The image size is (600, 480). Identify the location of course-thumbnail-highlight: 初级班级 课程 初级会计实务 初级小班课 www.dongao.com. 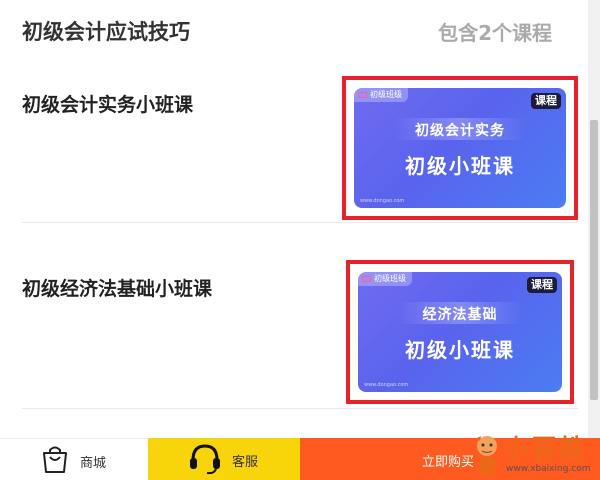
(460, 148).